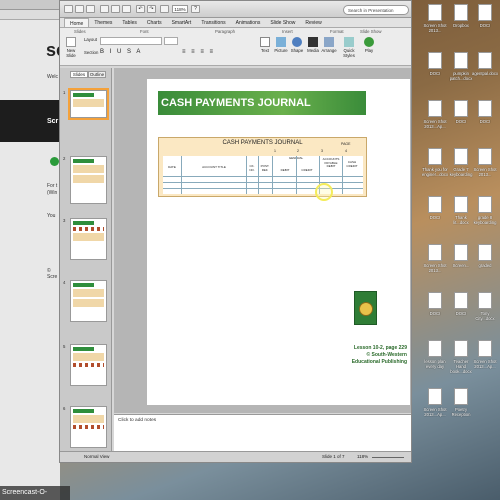 Image resolution: width=500 pixels, height=500 pixels. I want to click on title-bar: ↶ ↷ 118% ? Search in Presentation, so click(235, 9).